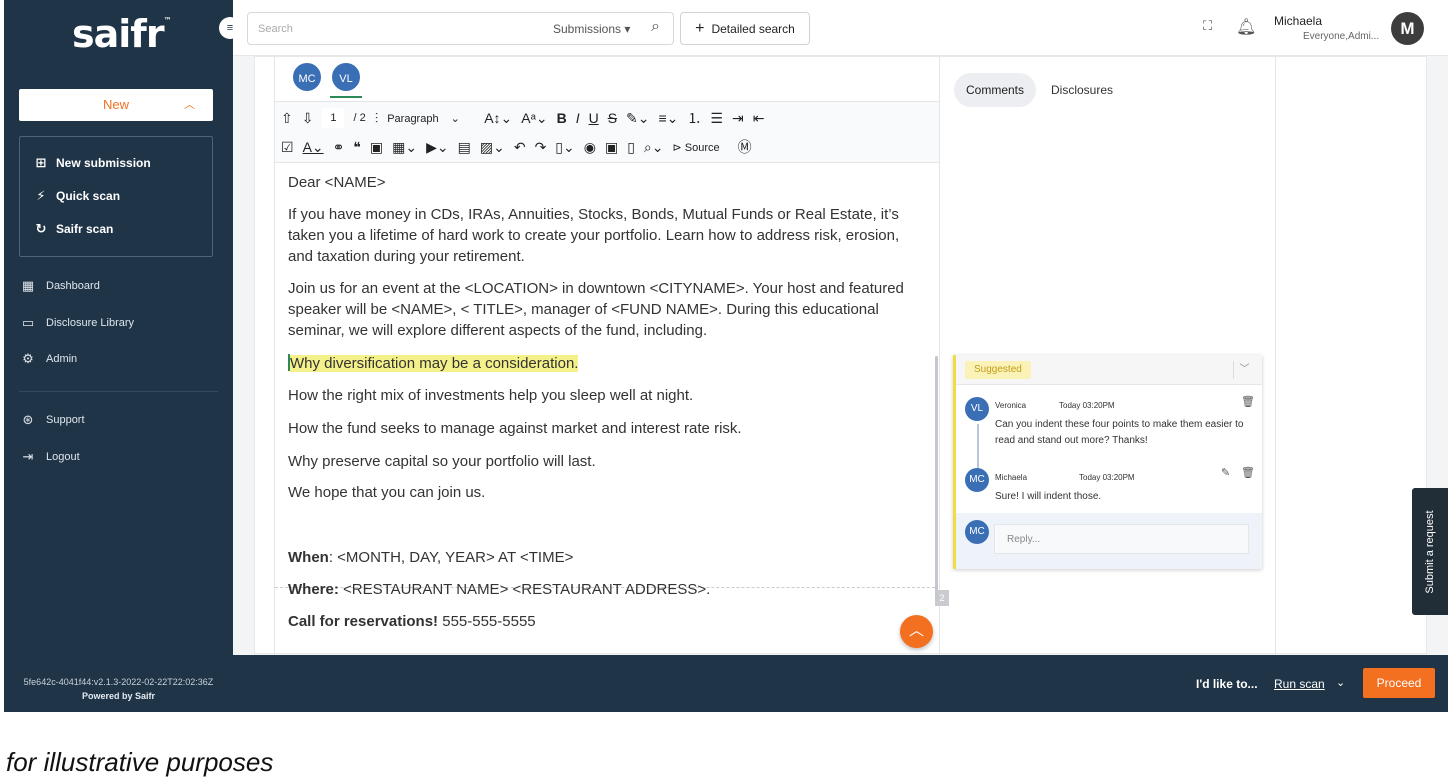  What do you see at coordinates (738, 118) in the screenshot?
I see `indent-icon: ⇥` at bounding box center [738, 118].